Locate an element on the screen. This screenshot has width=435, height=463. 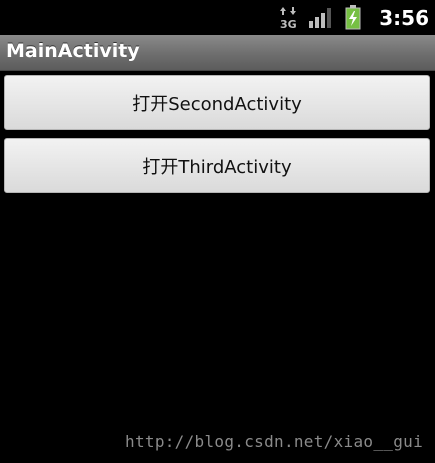
svg-text: 3G is located at coordinates (288, 24).